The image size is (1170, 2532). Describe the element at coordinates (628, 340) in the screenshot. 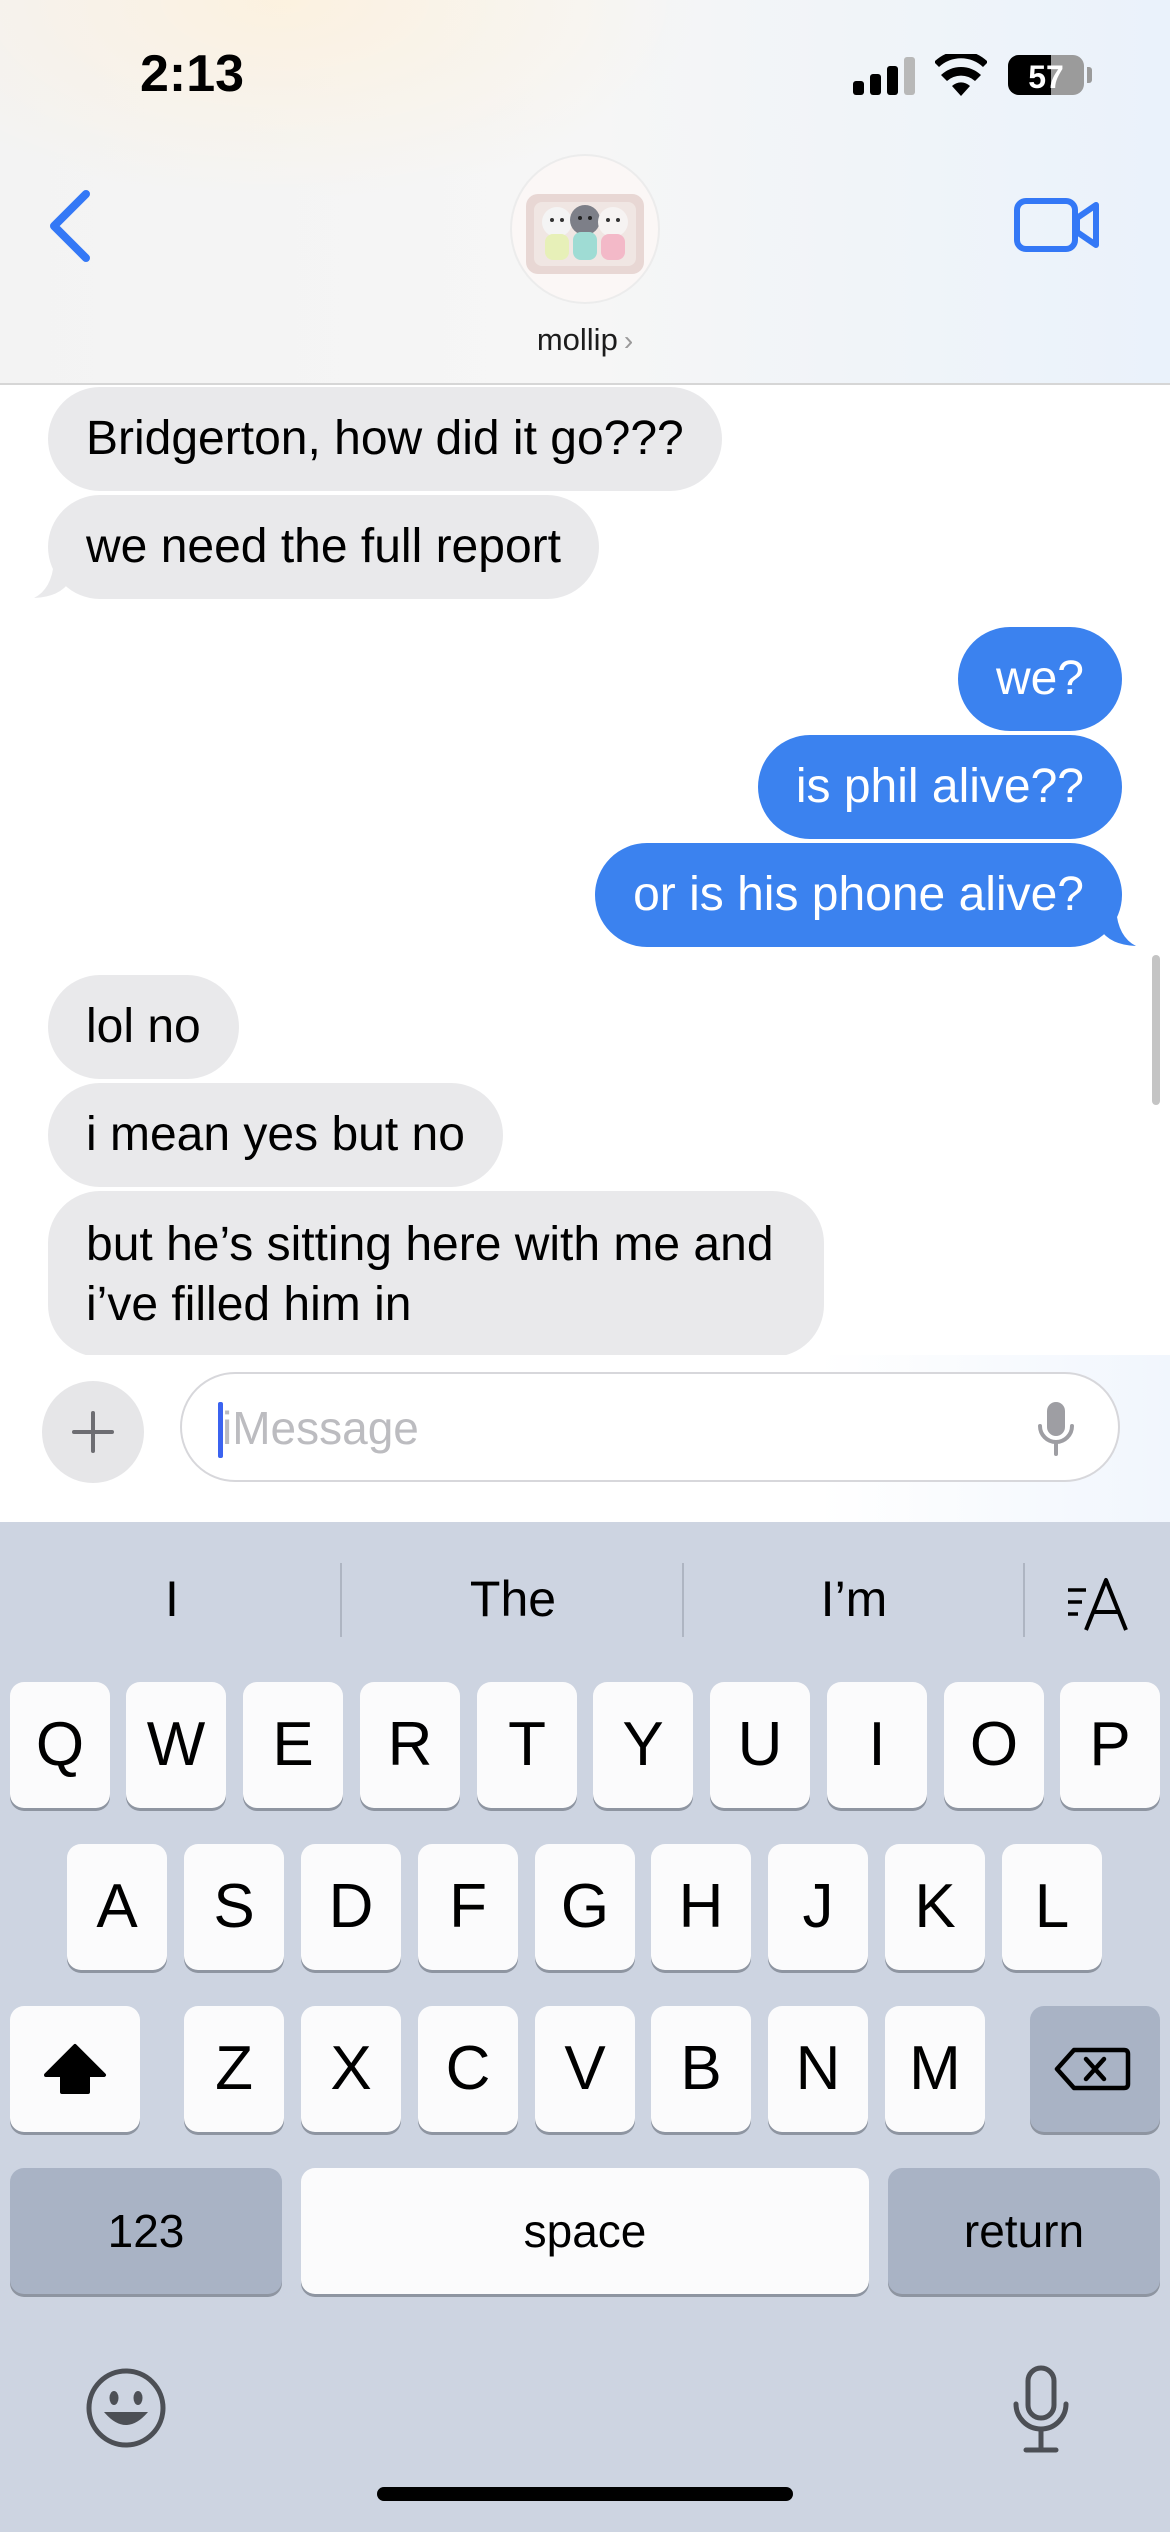

I see `chevron-right-icon: ›` at that location.